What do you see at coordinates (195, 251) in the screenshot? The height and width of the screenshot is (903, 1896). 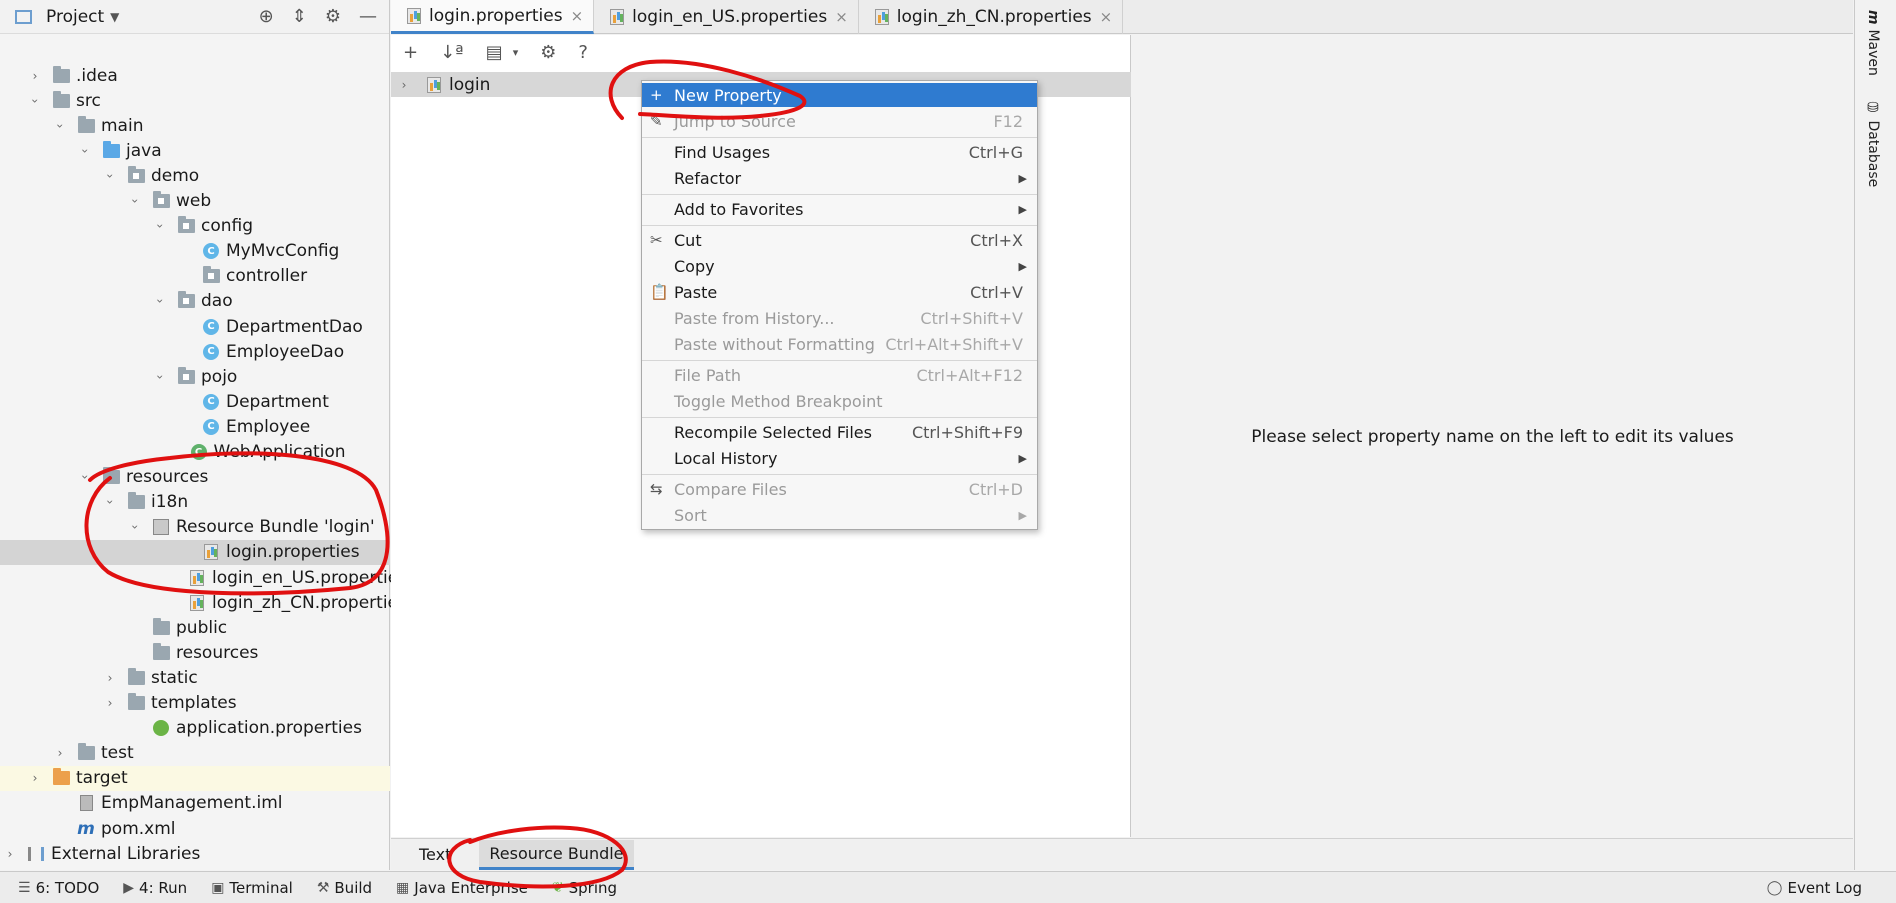 I see `tree-item: C MyMvcConfig` at bounding box center [195, 251].